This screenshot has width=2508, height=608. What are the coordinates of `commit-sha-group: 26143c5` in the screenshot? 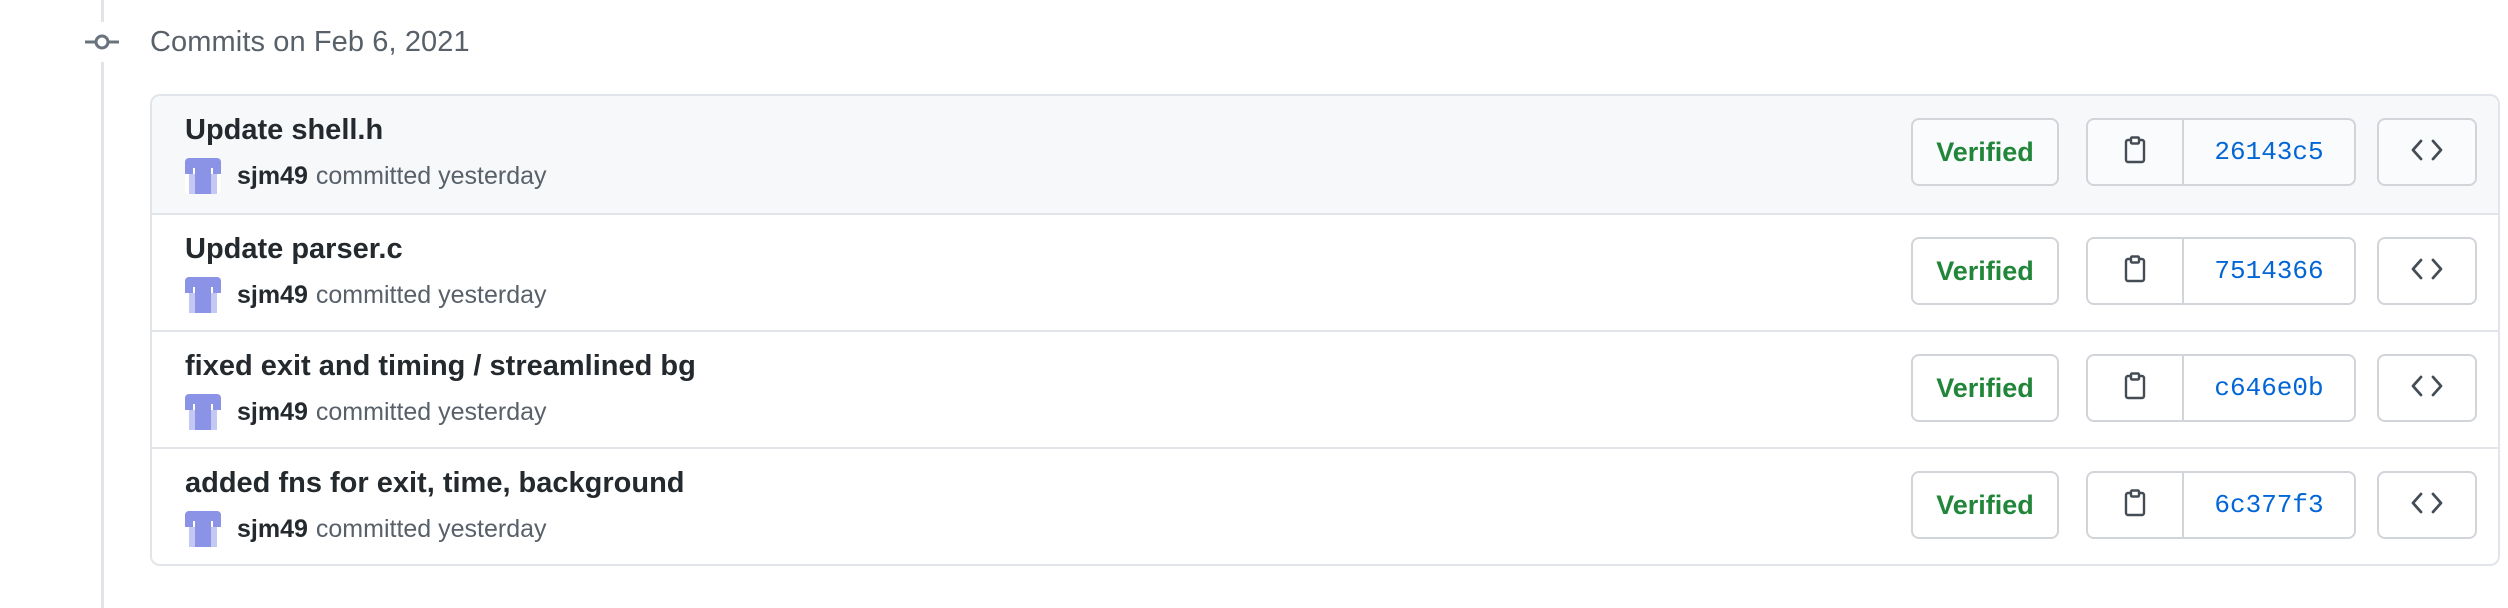 It's located at (2221, 152).